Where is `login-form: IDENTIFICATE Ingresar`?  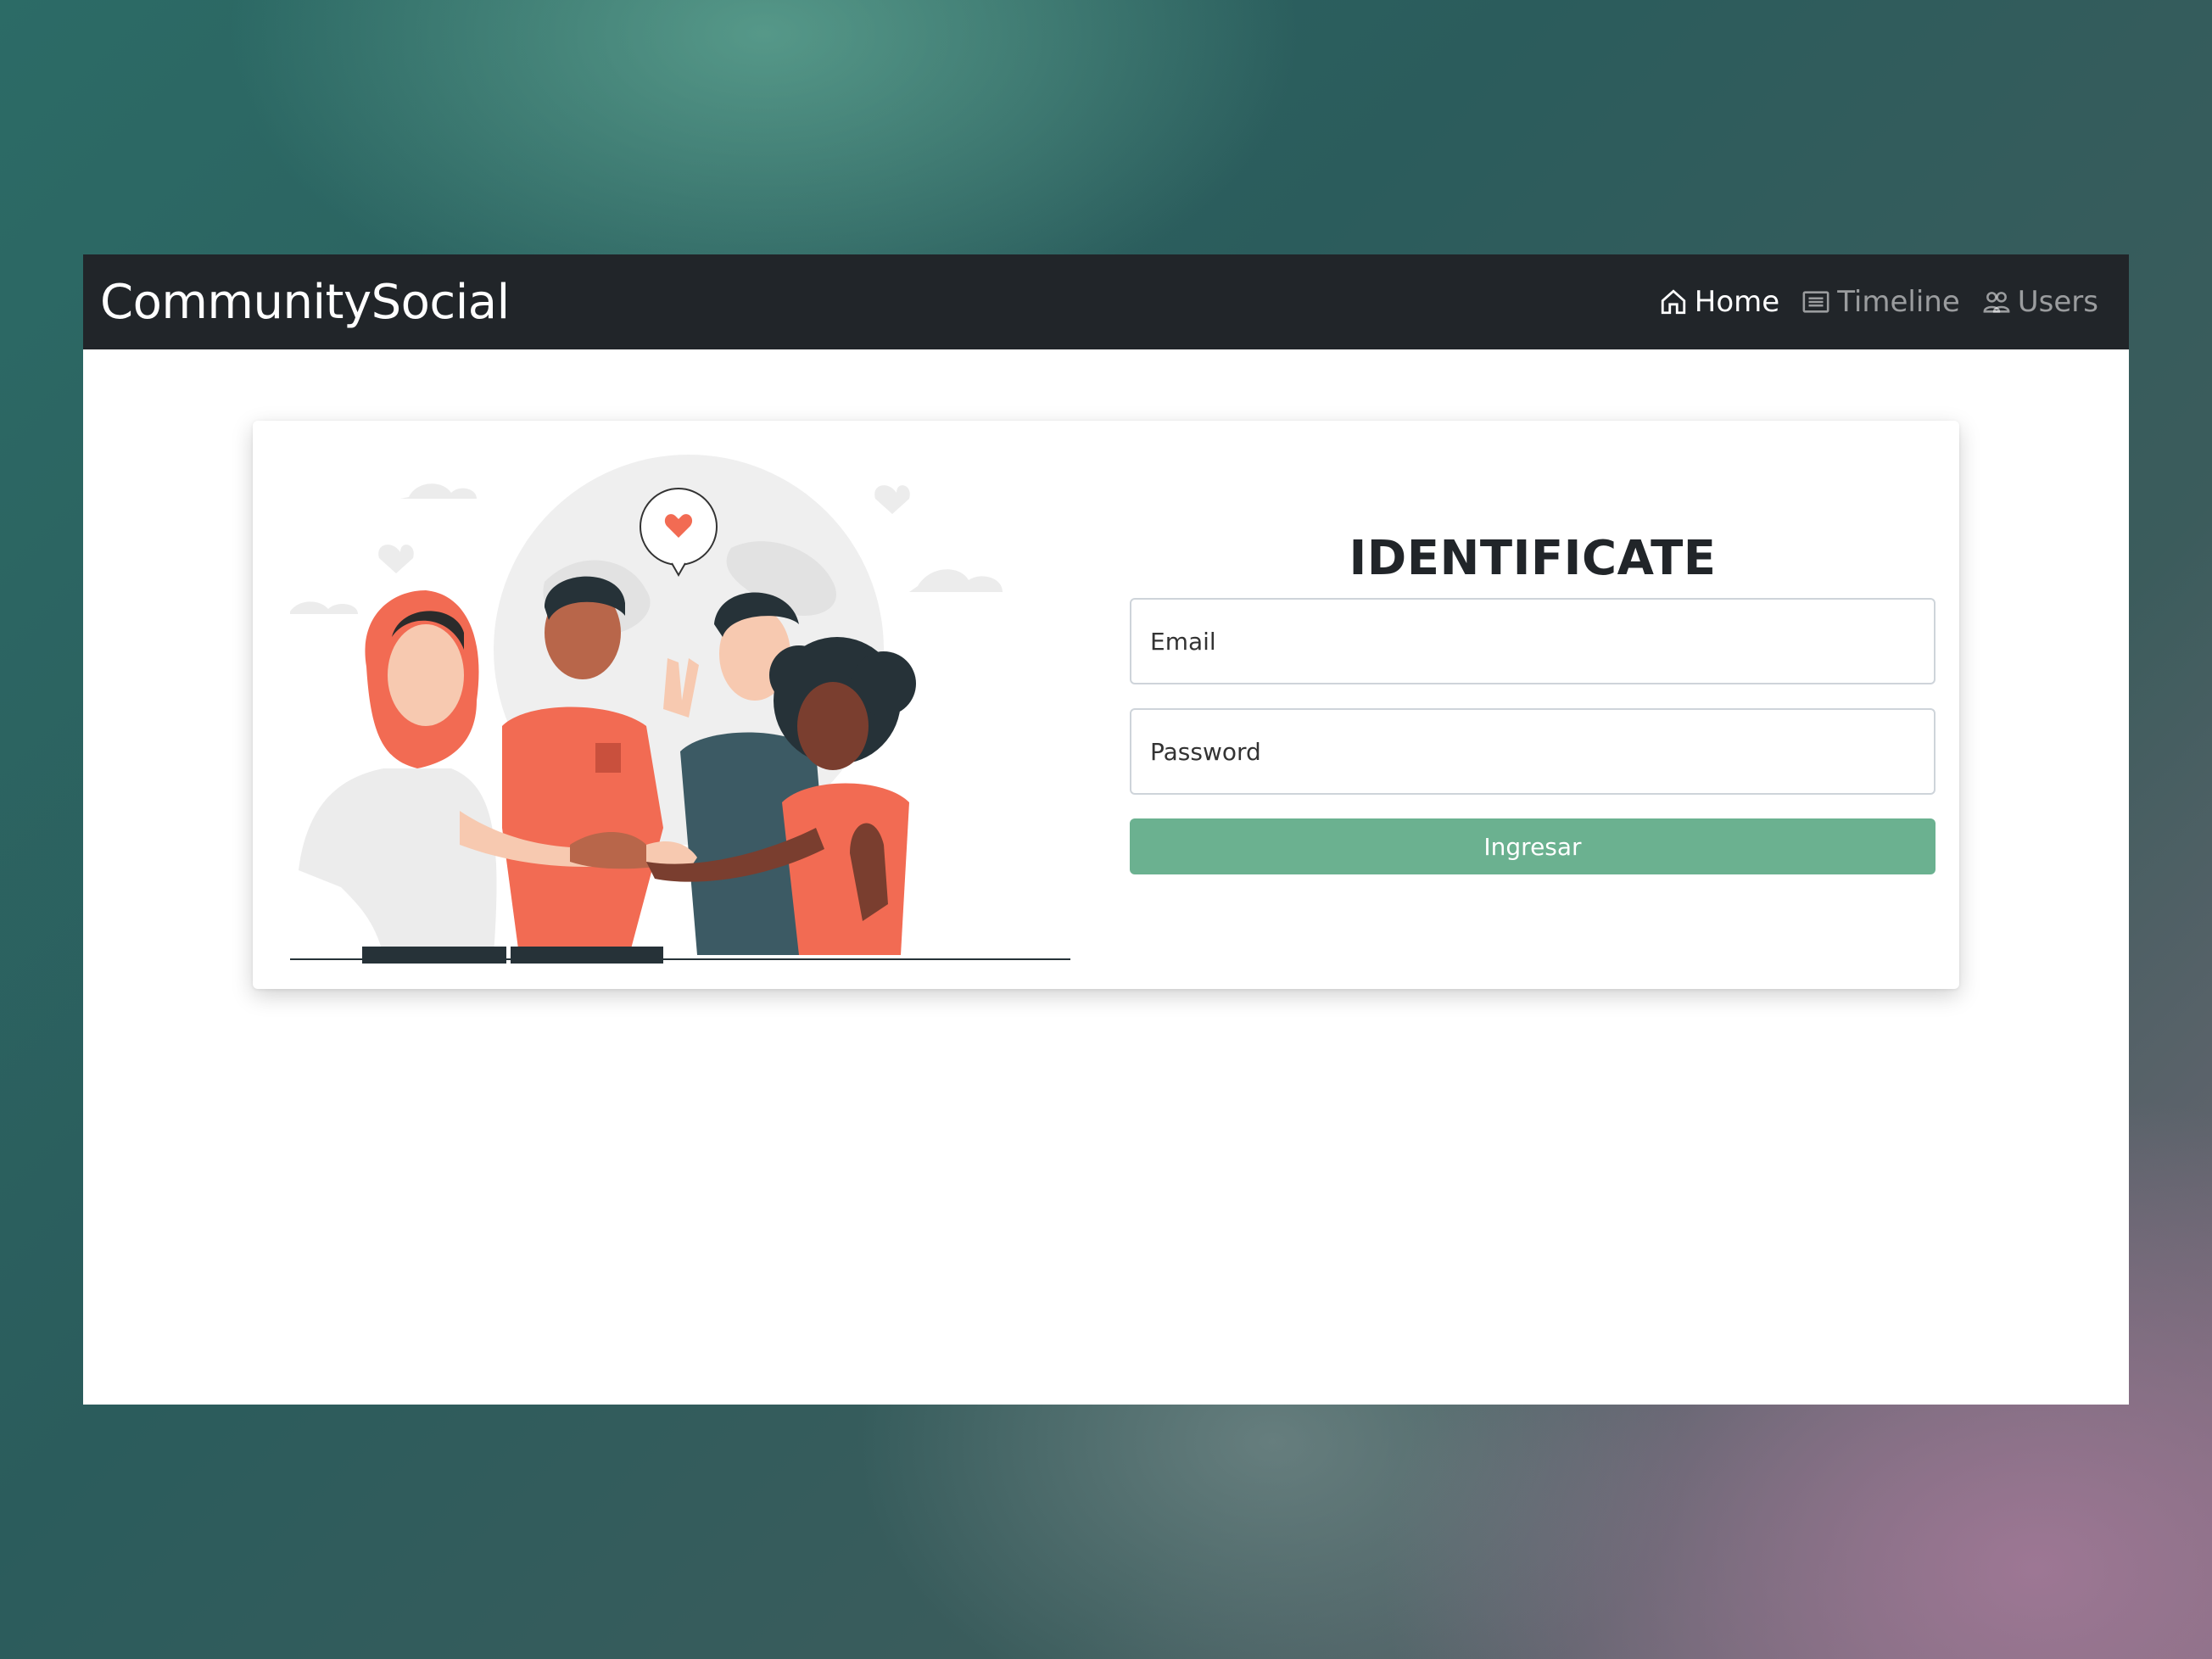 login-form: IDENTIFICATE Ingresar is located at coordinates (1533, 703).